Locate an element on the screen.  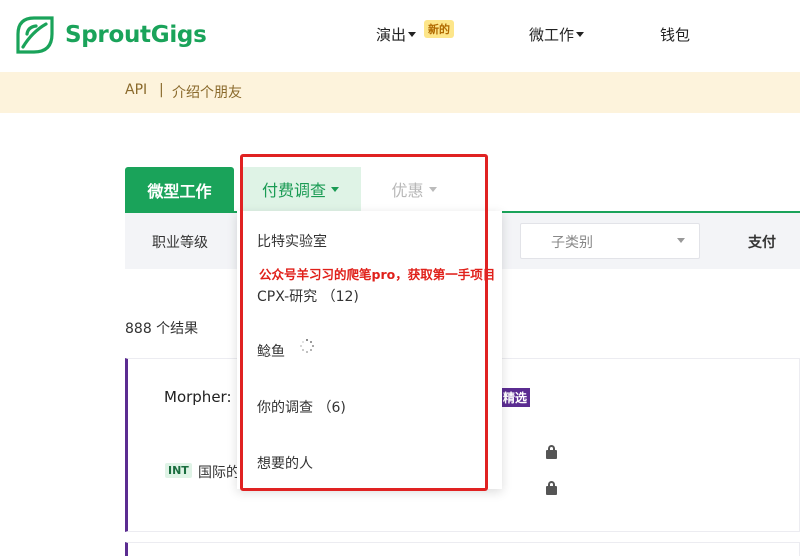
nav-wallet: 钱包 is located at coordinates (675, 34).